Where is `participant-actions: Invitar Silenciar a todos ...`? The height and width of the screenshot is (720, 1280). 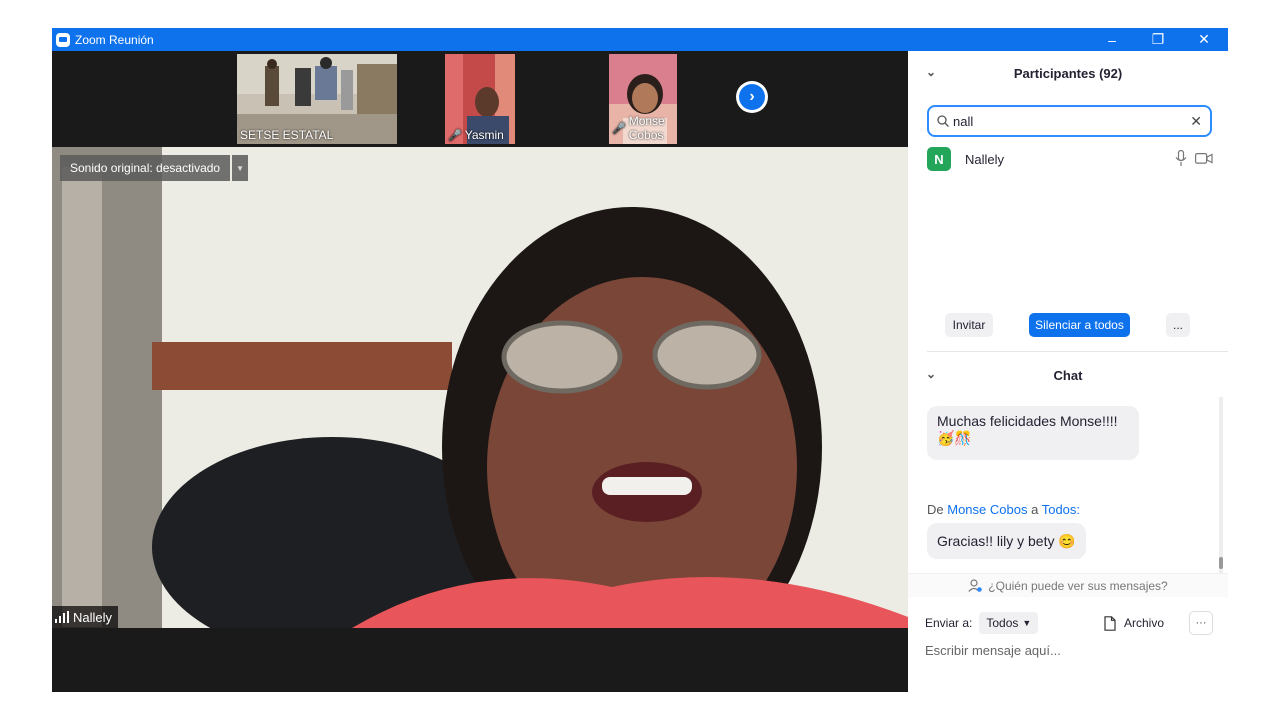
participant-actions: Invitar Silenciar a todos ... is located at coordinates (1068, 326).